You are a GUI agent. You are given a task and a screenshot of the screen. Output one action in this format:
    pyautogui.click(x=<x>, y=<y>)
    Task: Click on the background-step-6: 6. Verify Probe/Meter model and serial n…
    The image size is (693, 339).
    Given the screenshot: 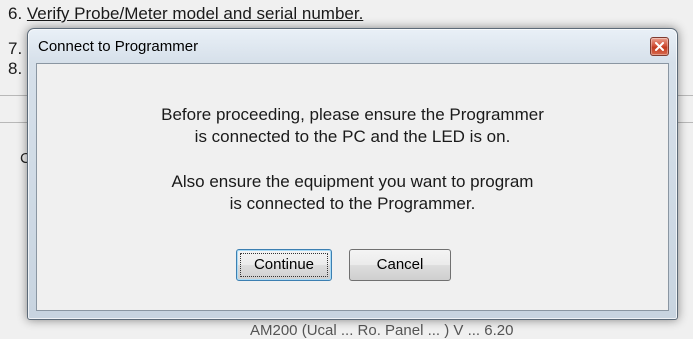 What is the action you would take?
    pyautogui.click(x=185, y=14)
    